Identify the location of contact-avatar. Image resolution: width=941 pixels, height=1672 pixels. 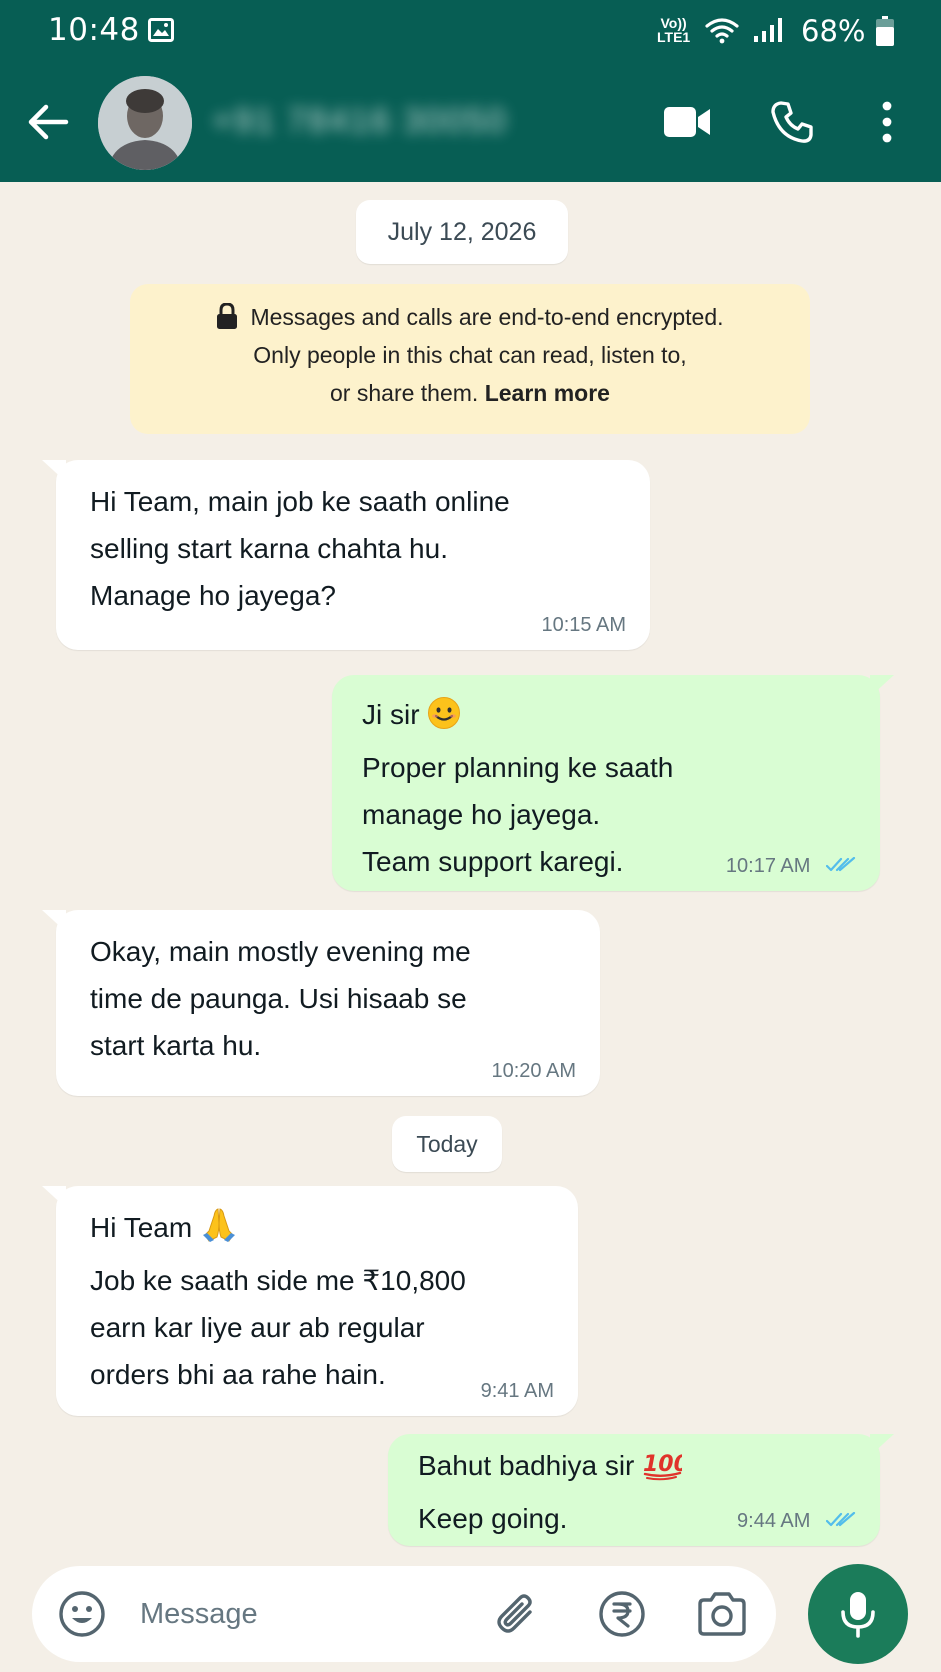
(145, 123).